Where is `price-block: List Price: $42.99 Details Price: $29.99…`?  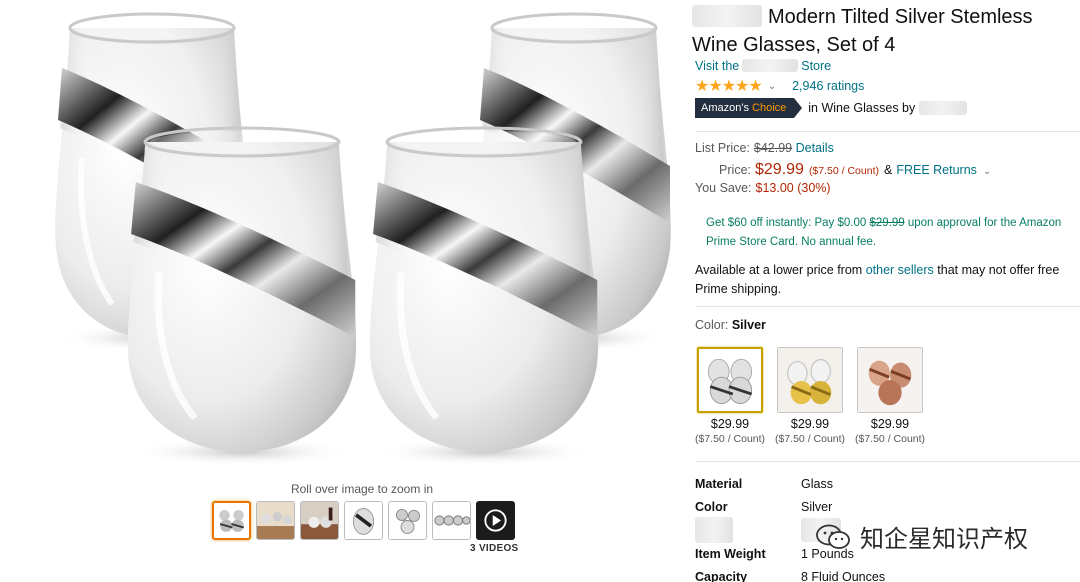 price-block: List Price: $42.99 Details Price: $29.99… is located at coordinates (843, 171).